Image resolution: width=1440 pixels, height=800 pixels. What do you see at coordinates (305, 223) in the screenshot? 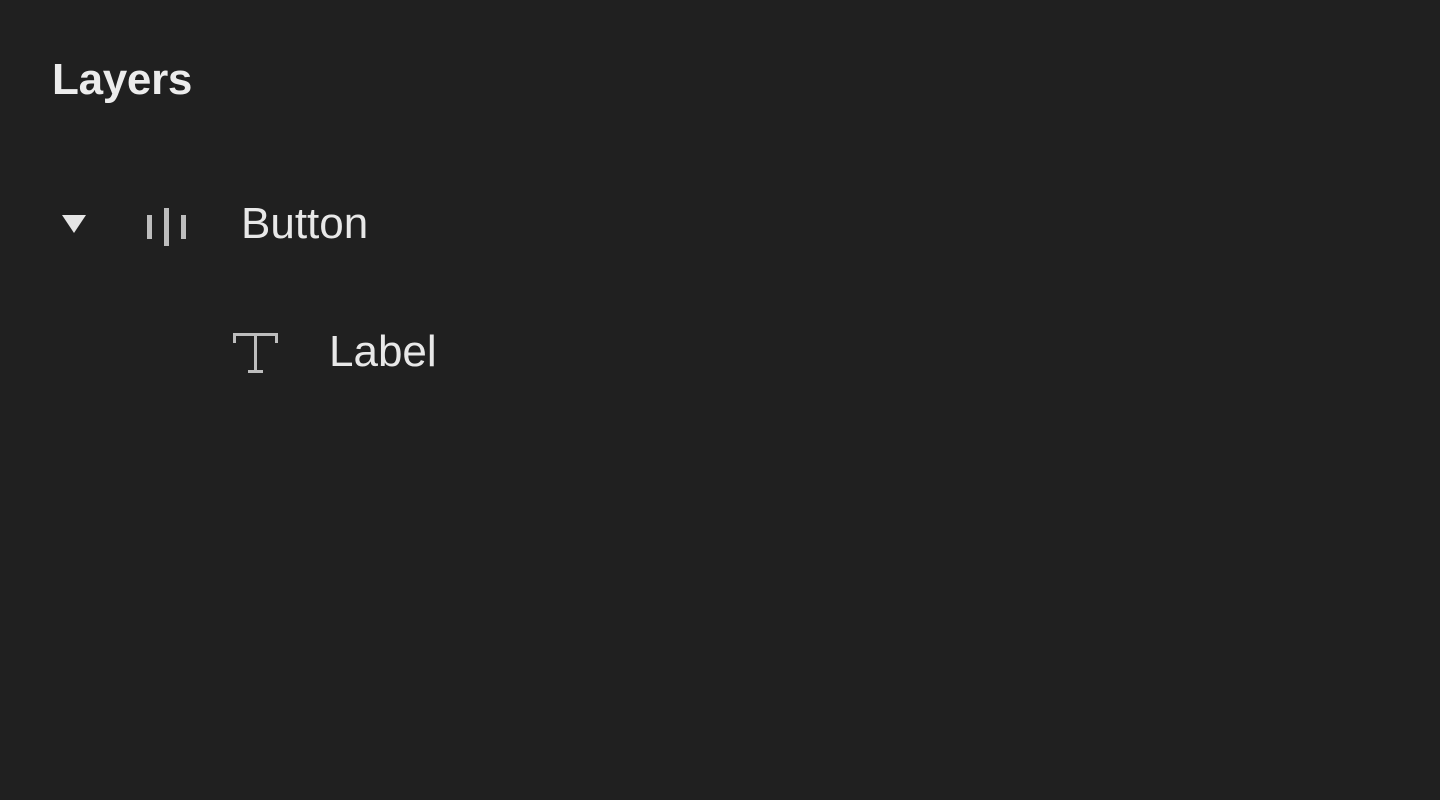
I see `layer-name: Button` at bounding box center [305, 223].